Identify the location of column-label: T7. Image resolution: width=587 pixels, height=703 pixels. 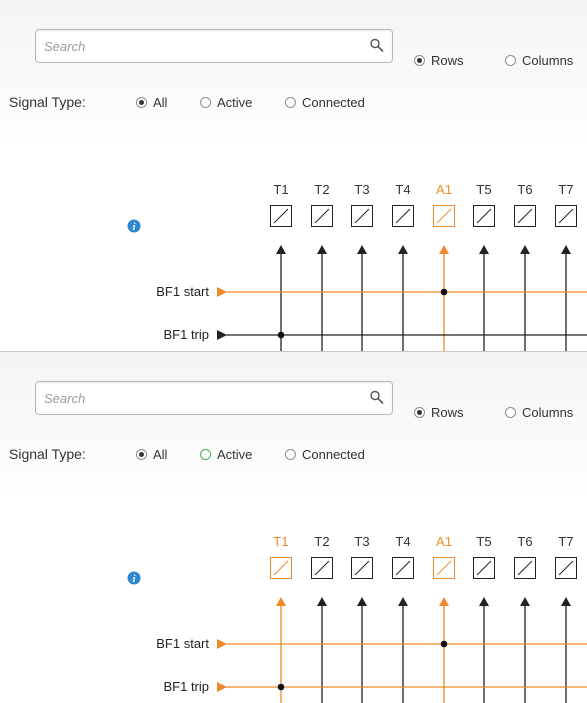
(566, 189).